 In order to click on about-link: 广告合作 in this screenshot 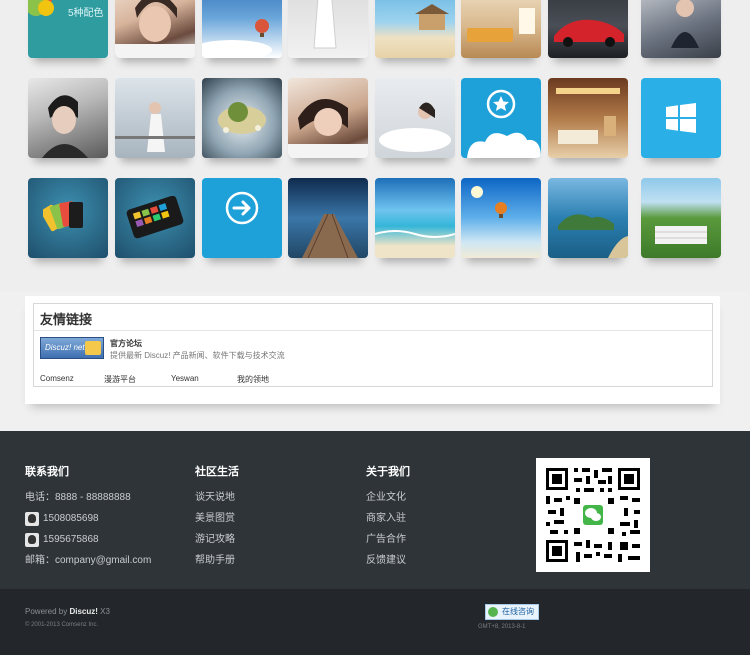, I will do `click(388, 539)`.